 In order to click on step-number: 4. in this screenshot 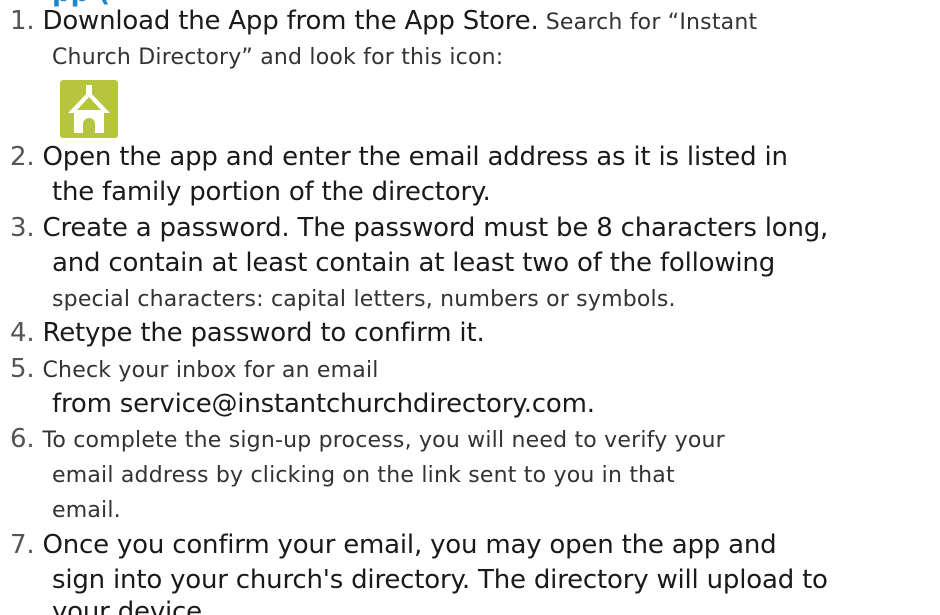, I will do `click(22, 333)`.